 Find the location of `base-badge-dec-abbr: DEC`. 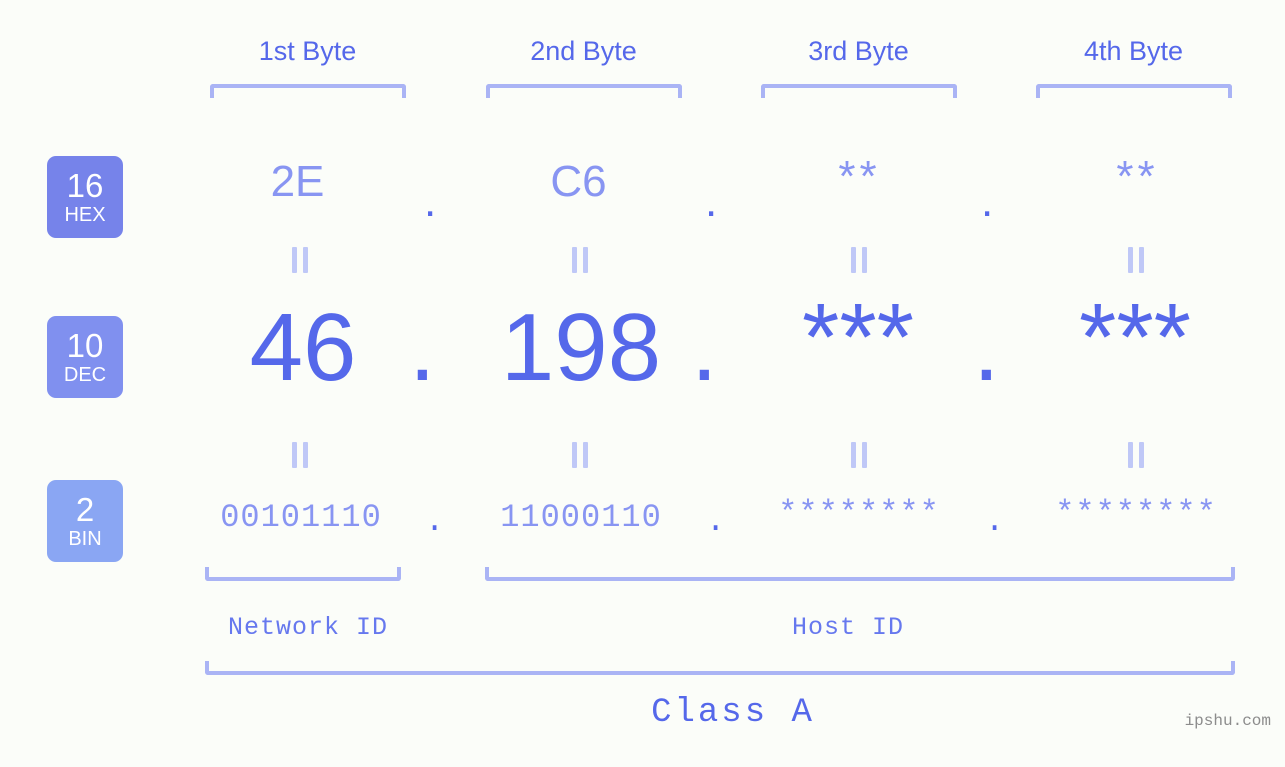

base-badge-dec-abbr: DEC is located at coordinates (85, 375).